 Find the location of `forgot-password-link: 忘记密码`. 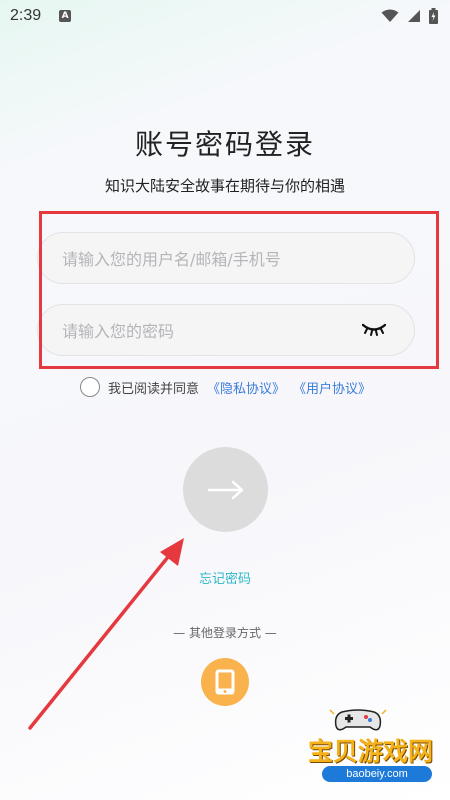

forgot-password-link: 忘记密码 is located at coordinates (225, 577).